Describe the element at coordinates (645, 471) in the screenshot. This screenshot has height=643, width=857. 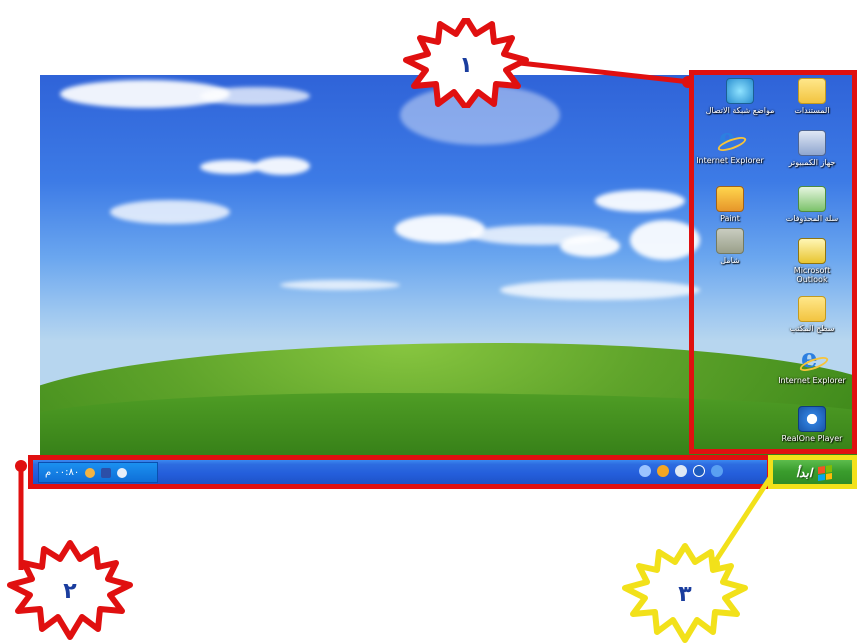
I see `quick-launch-desktop-icon` at that location.